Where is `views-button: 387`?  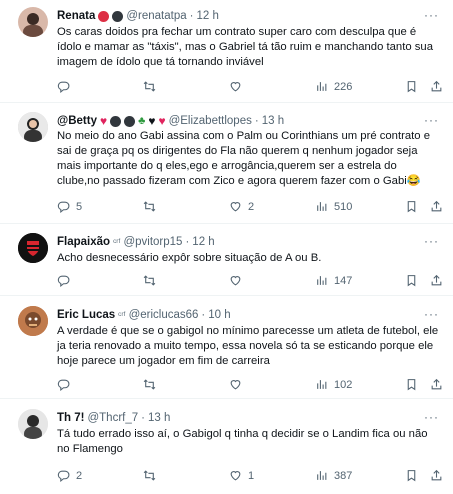
views-button: 387 is located at coordinates (333, 475).